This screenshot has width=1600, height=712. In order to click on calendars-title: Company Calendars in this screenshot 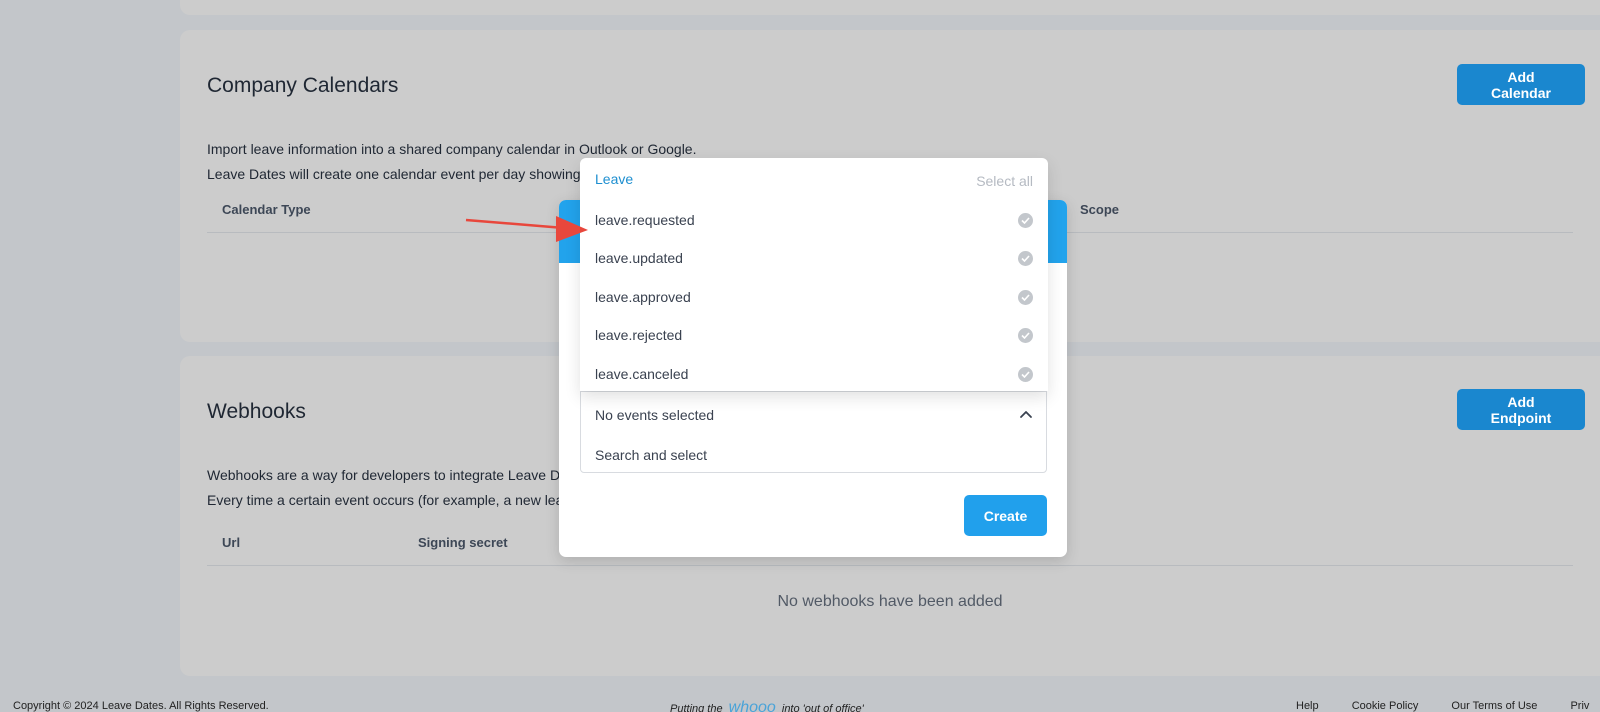, I will do `click(303, 85)`.